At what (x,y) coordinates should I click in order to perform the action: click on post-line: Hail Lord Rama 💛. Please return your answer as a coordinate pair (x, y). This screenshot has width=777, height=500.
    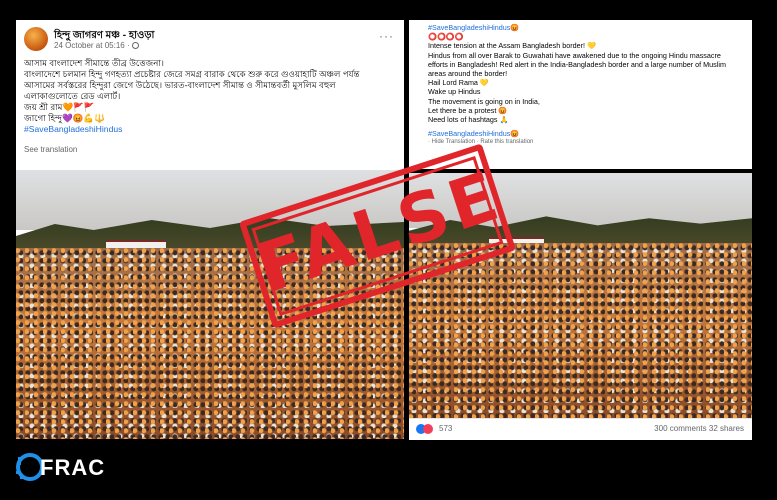
    Looking at the image, I should click on (458, 83).